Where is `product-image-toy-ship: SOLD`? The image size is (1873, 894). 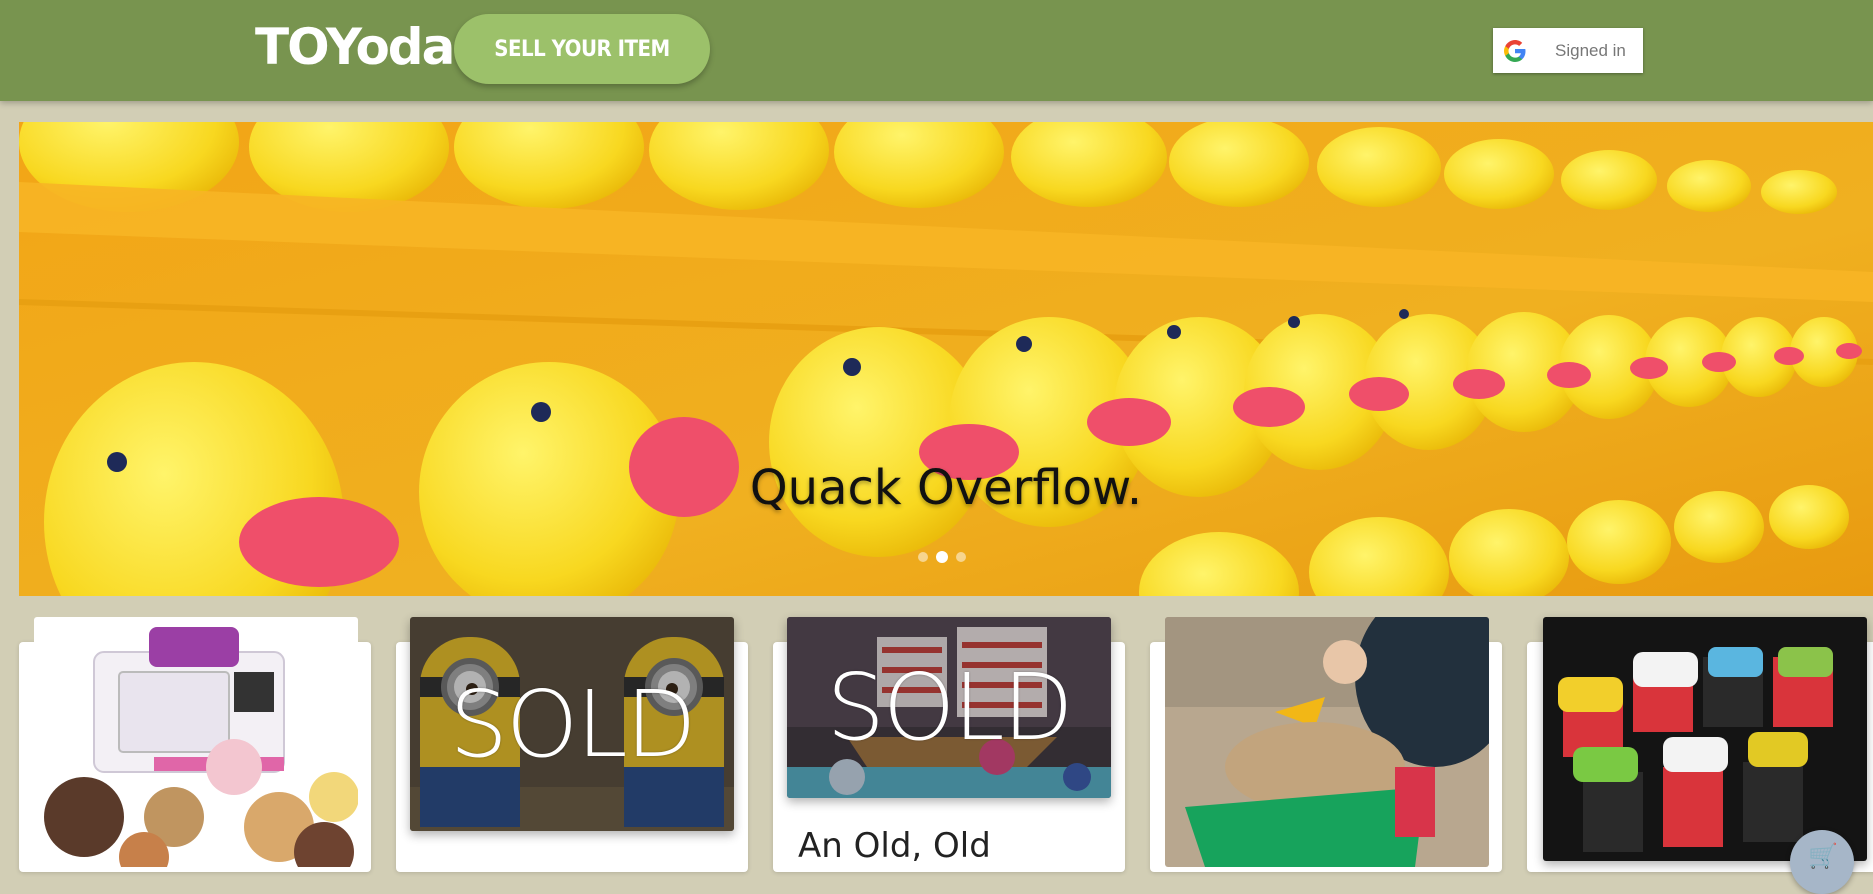 product-image-toy-ship: SOLD is located at coordinates (949, 707).